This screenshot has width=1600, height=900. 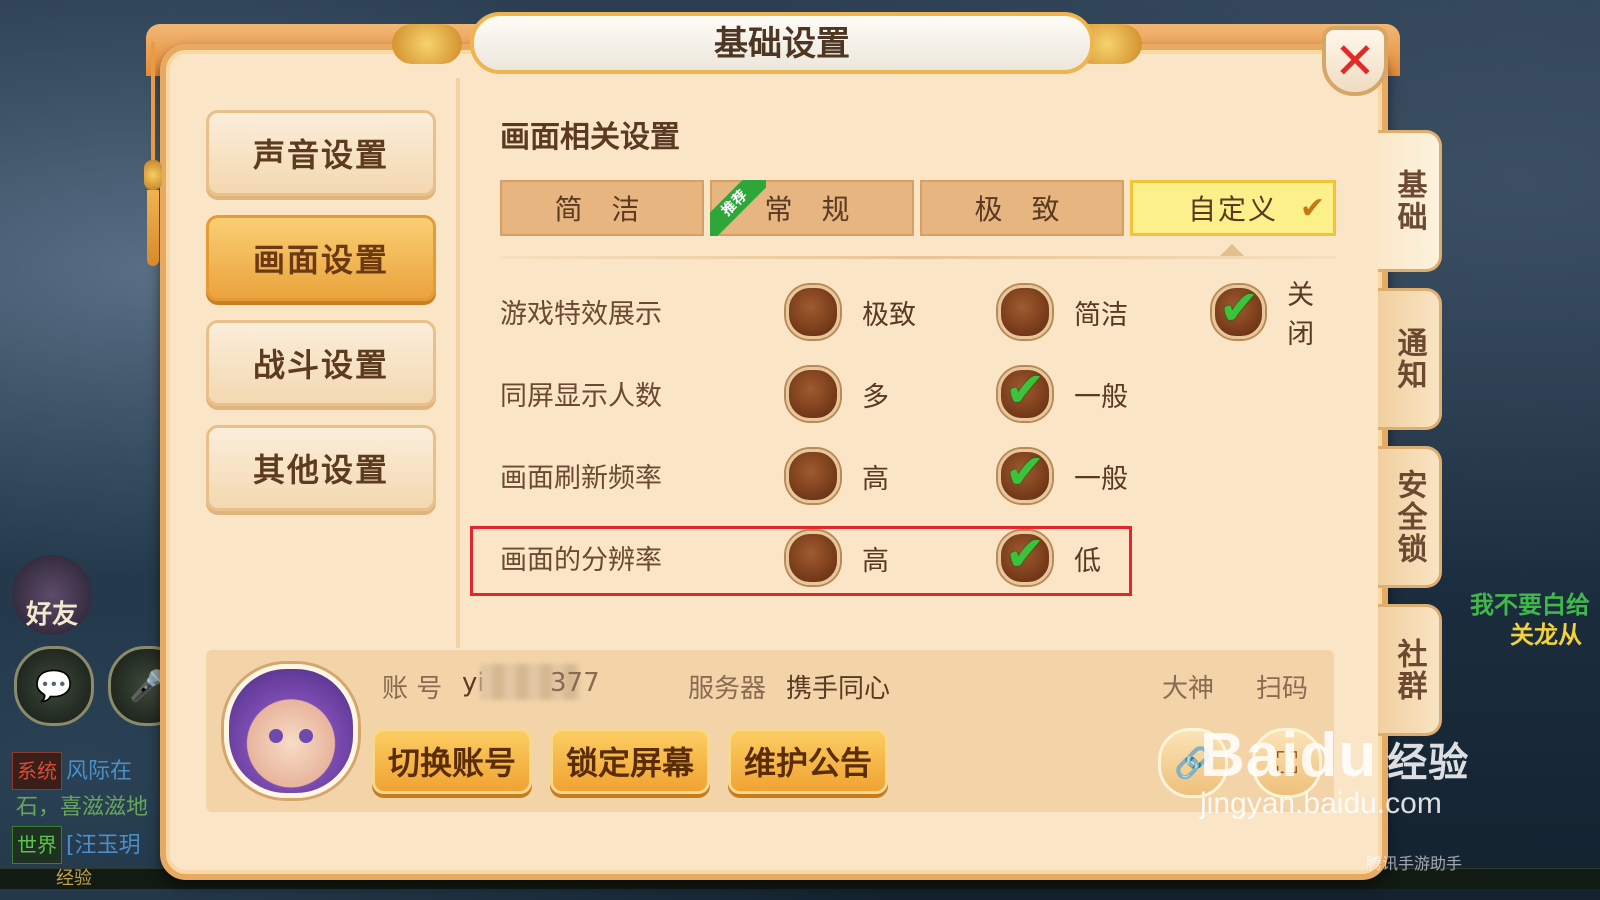 What do you see at coordinates (82, 807) in the screenshot?
I see `chat-text: 石，喜滋滋地` at bounding box center [82, 807].